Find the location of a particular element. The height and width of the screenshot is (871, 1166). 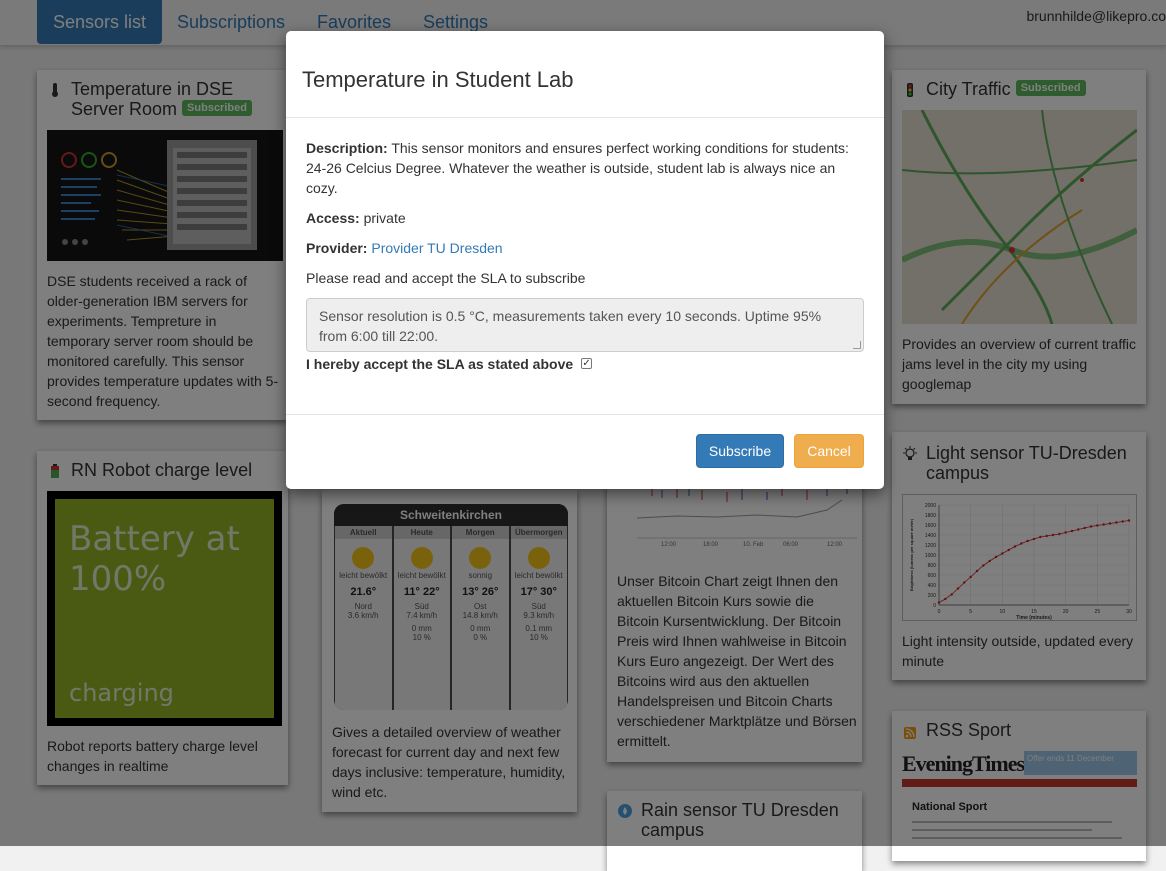

sla-accept-checkbox: ✓ is located at coordinates (587, 363).